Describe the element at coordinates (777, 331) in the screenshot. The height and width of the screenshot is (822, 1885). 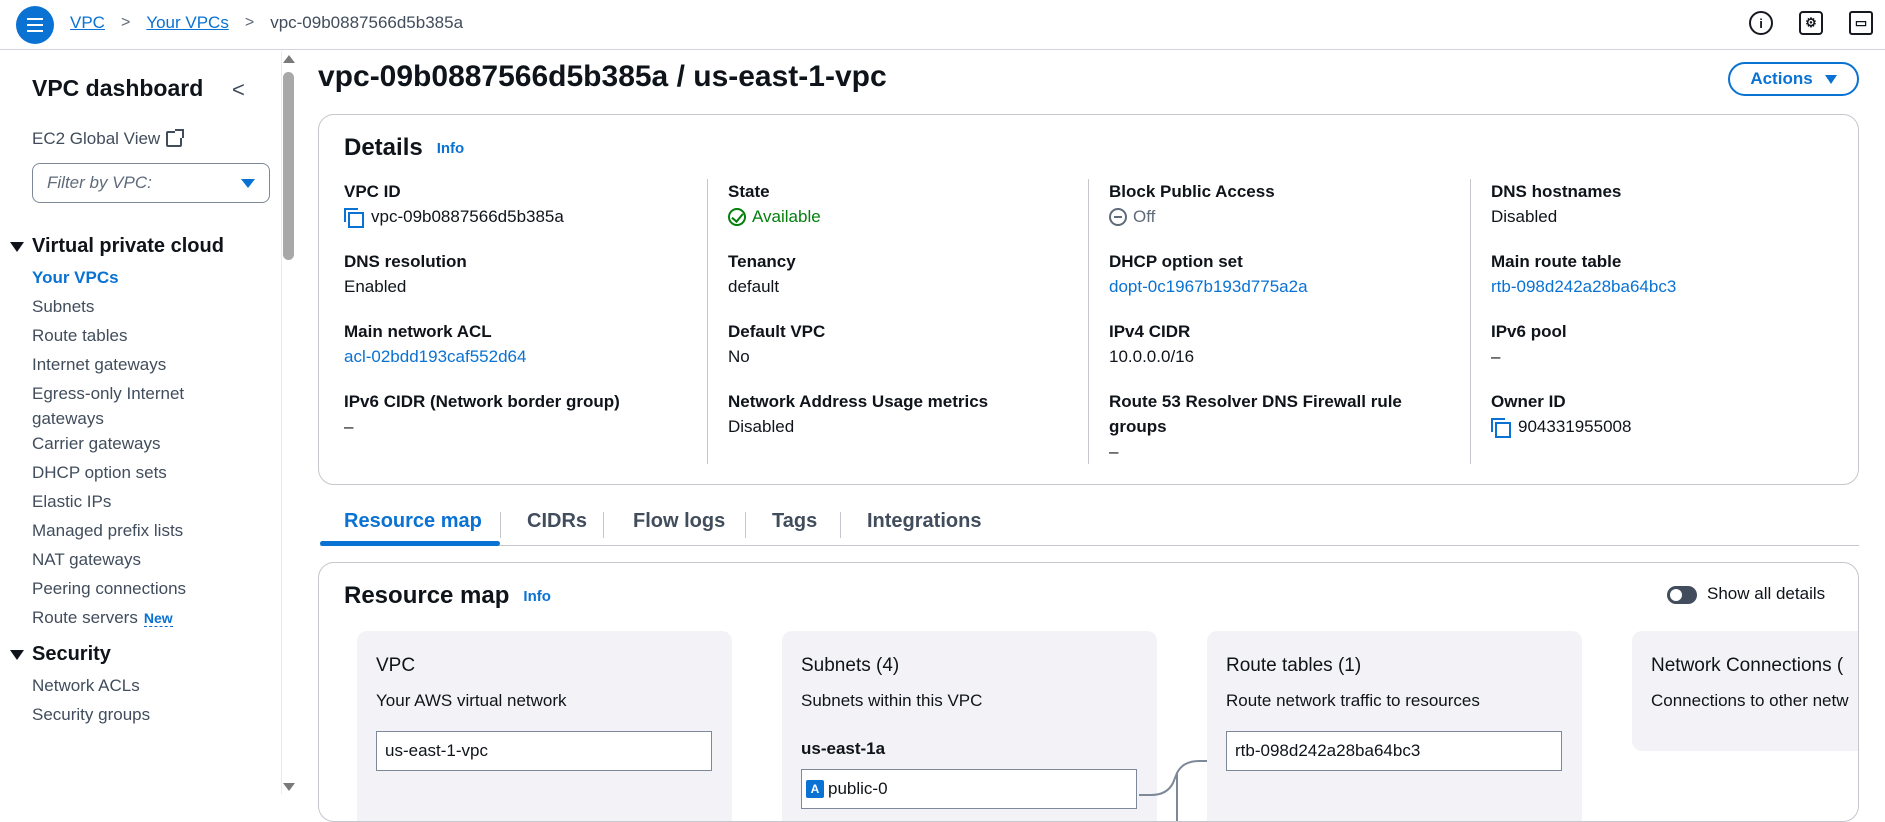
I see `field-label: Default VPC` at that location.